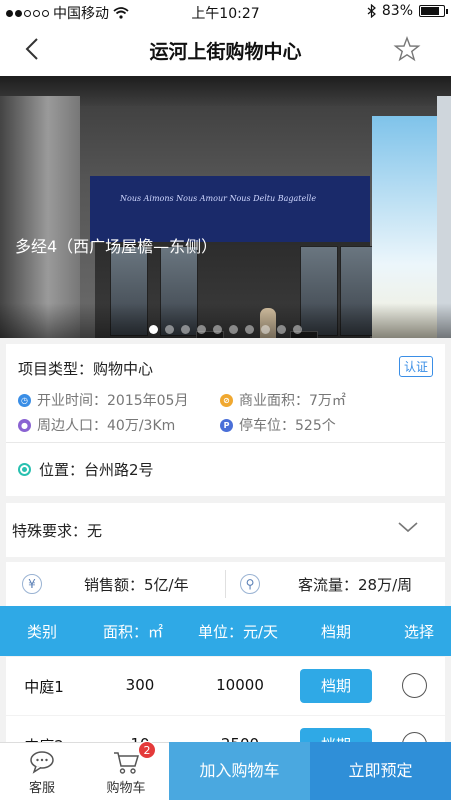 The image size is (451, 800). What do you see at coordinates (225, 530) in the screenshot?
I see `special-requirement-row: 特殊要求：无` at bounding box center [225, 530].